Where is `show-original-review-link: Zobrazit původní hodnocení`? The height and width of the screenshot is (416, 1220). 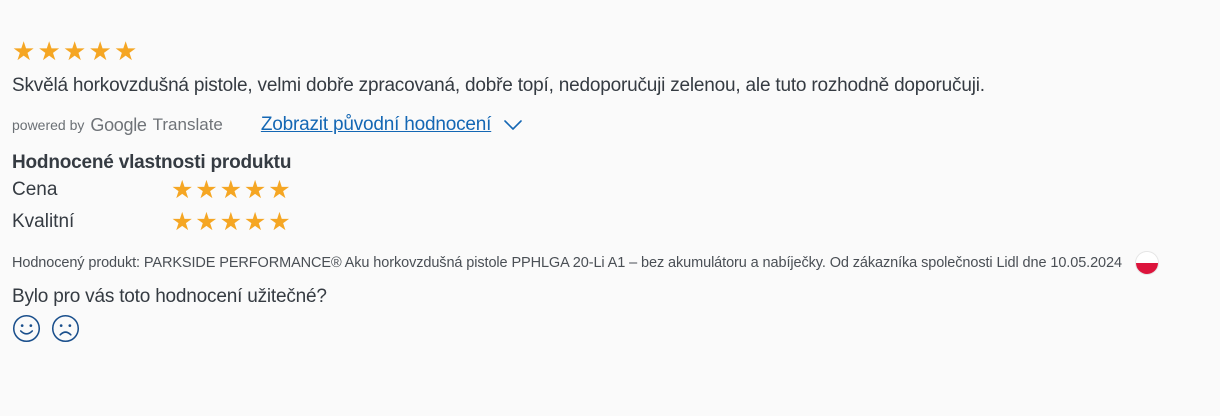 show-original-review-link: Zobrazit původní hodnocení is located at coordinates (392, 125).